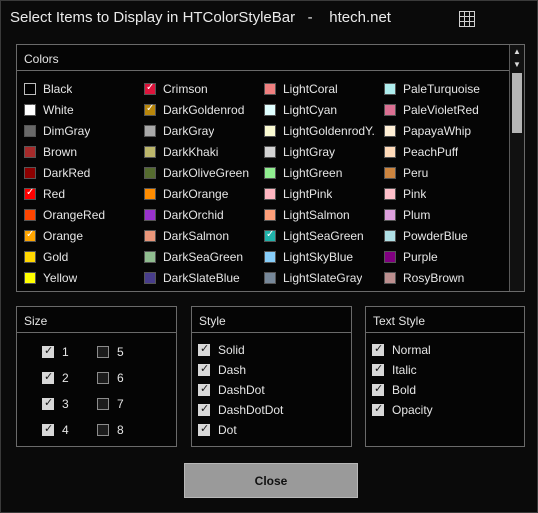 This screenshot has width=538, height=513. I want to click on color-option: Gold, so click(80, 257).